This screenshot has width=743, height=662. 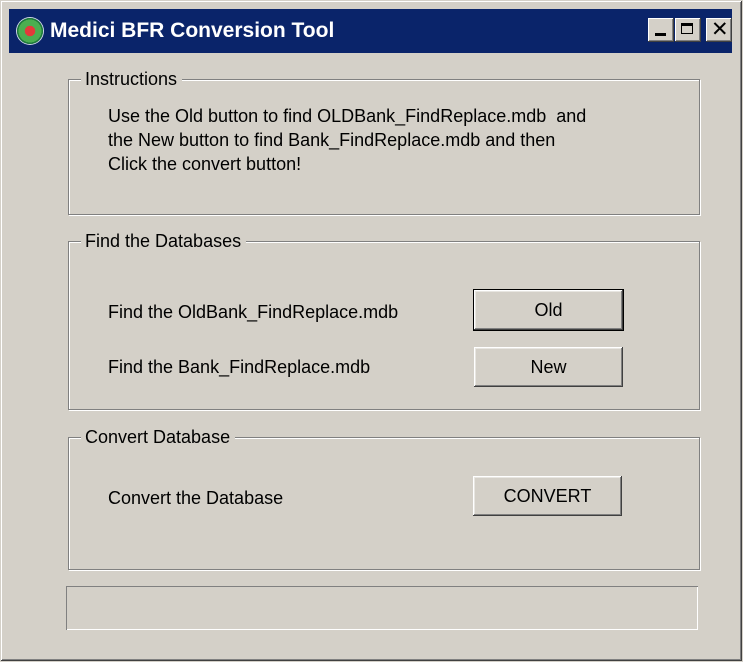 I want to click on convert-database-label: Convert the Database, so click(x=196, y=498).